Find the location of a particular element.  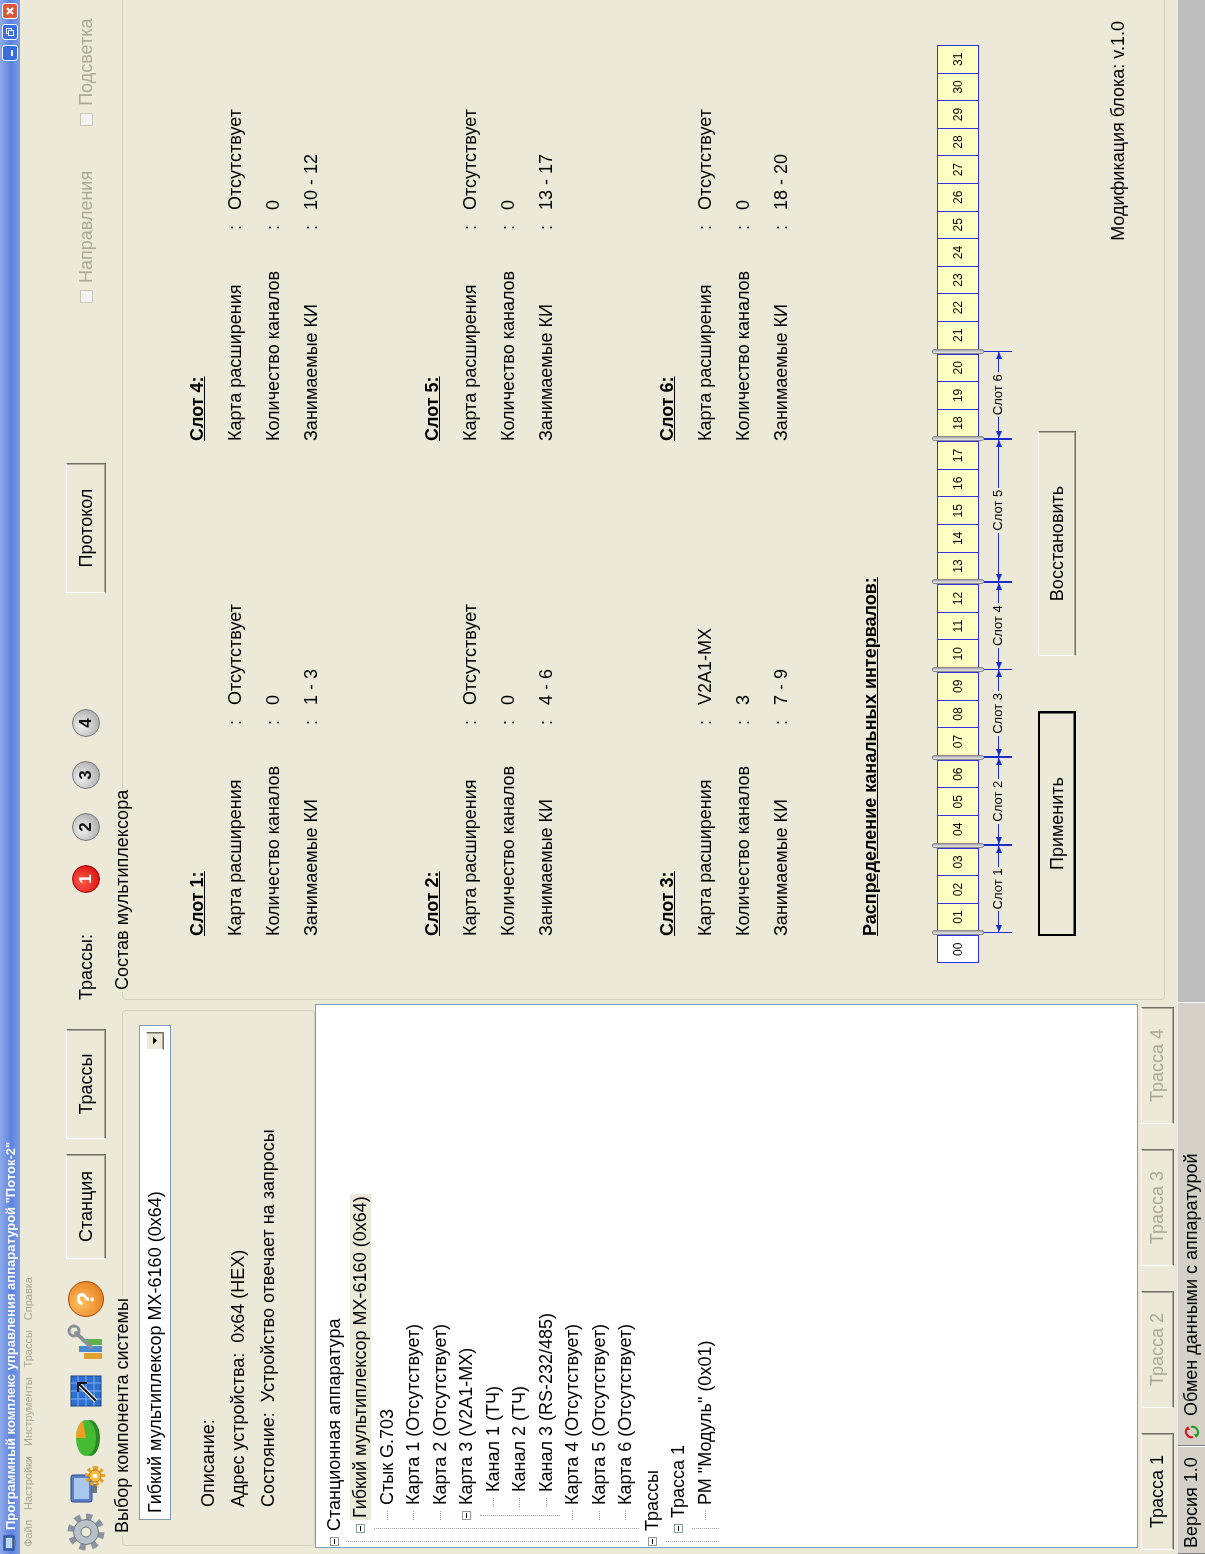

field-value: 13 - 17 is located at coordinates (546, 181).